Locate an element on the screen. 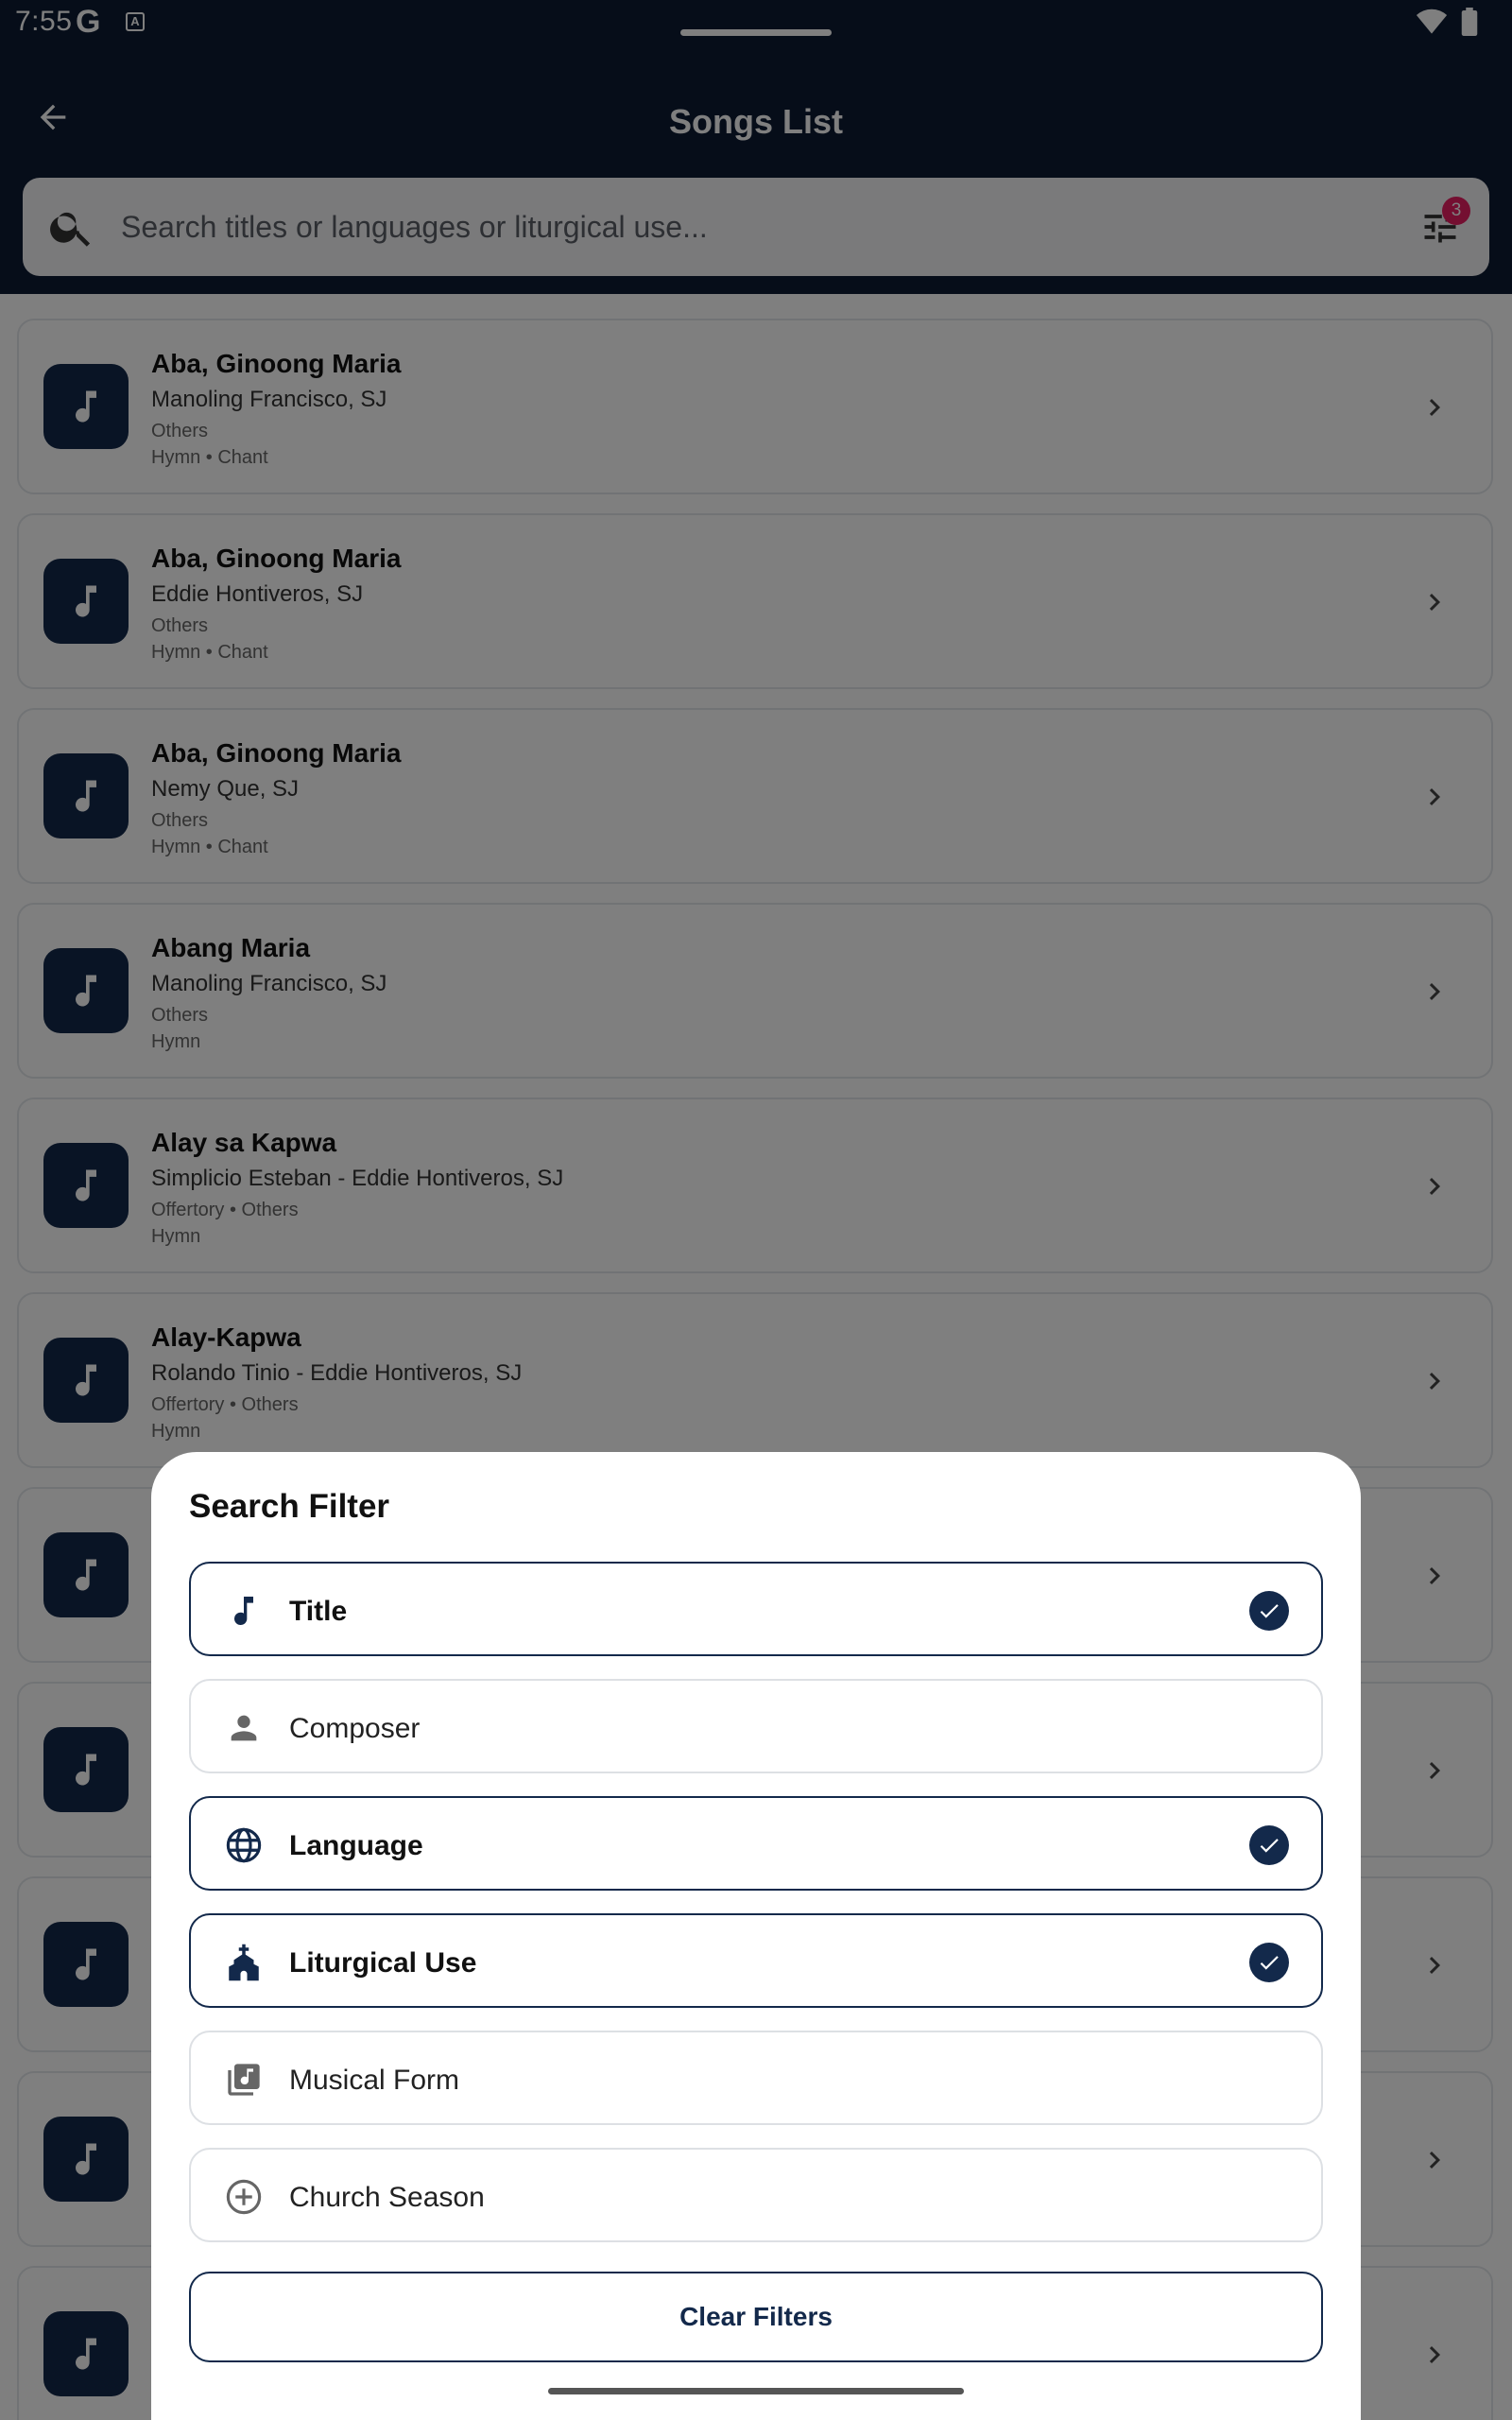 The image size is (1512, 2420). globe-icon is located at coordinates (244, 1845).